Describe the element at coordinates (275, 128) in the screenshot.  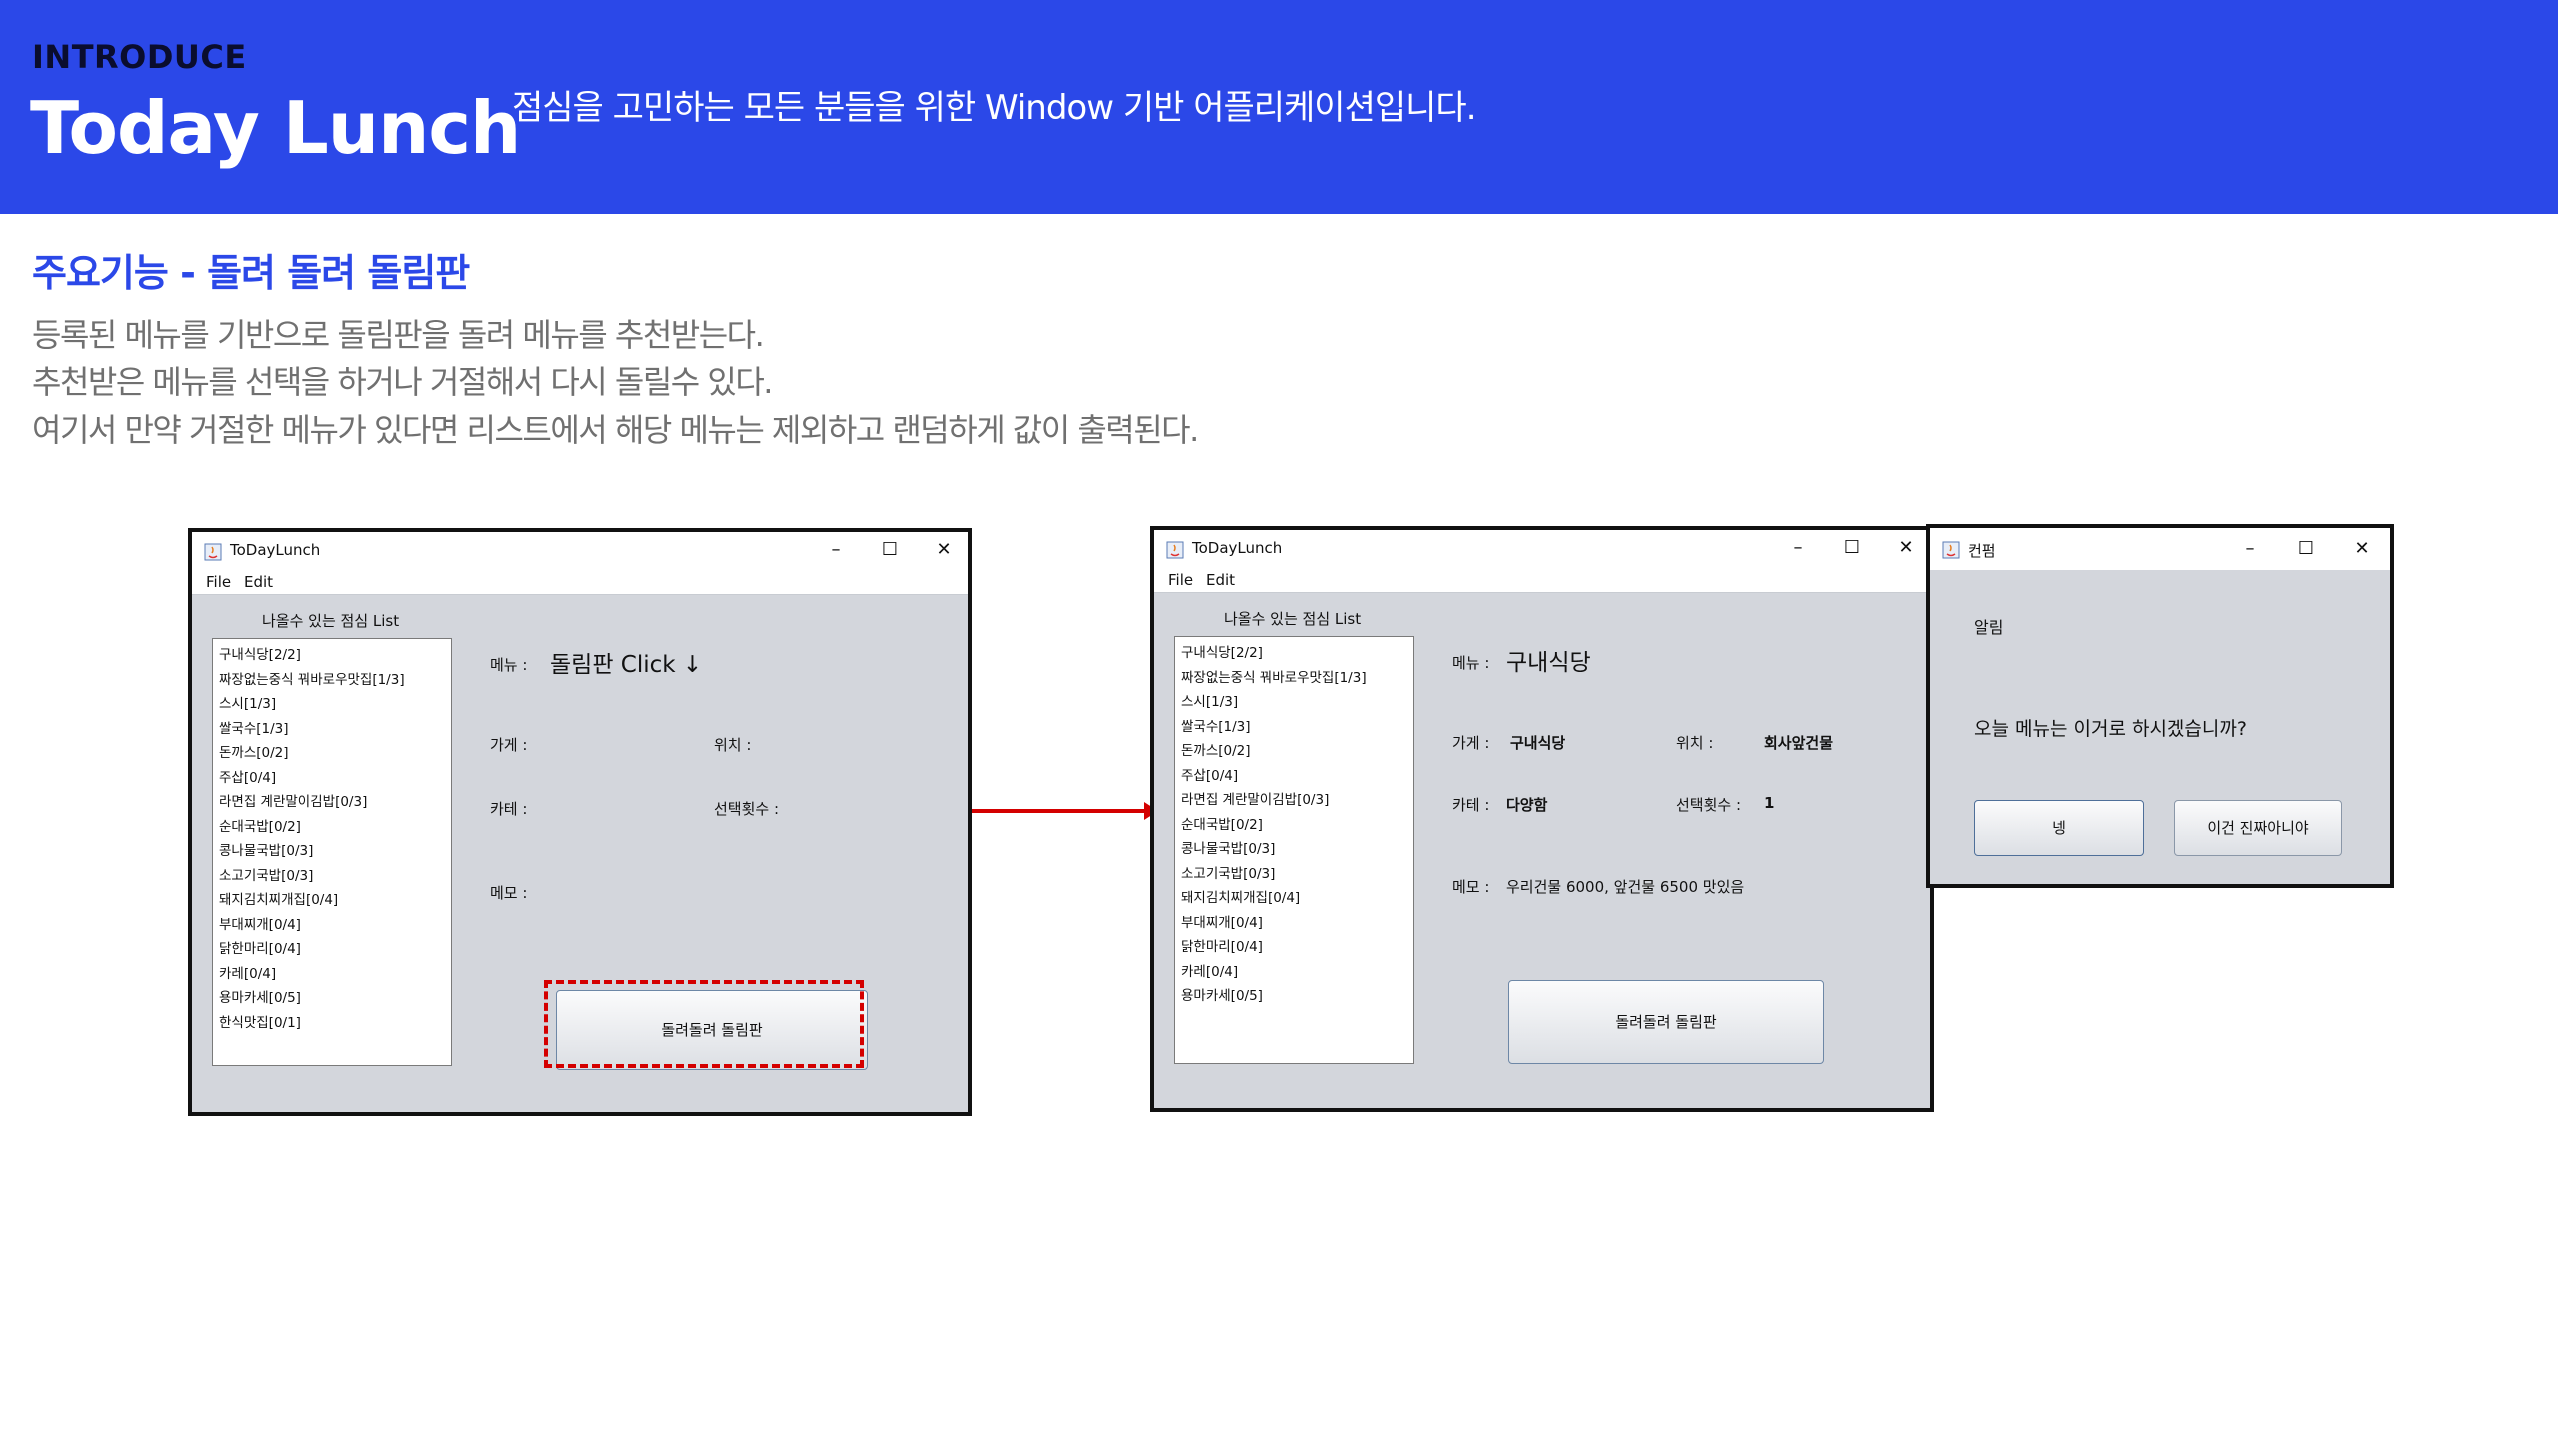
I see `page-title: Today Lunch` at that location.